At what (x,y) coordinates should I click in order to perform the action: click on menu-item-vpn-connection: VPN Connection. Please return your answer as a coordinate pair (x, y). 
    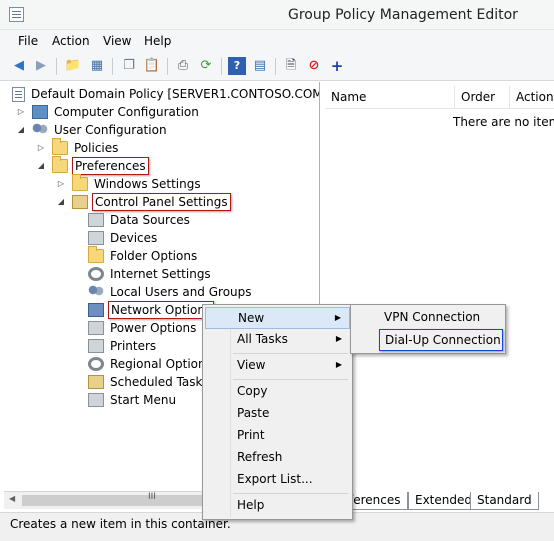
    Looking at the image, I should click on (429, 318).